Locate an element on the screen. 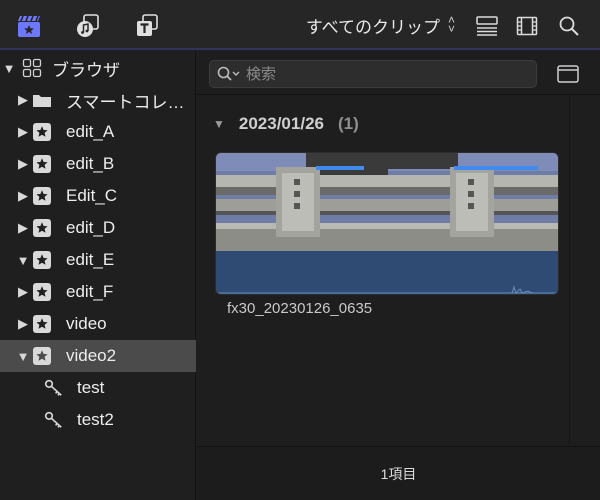 The height and width of the screenshot is (500, 600). sidebar-item-keyword-test: test is located at coordinates (98, 388).